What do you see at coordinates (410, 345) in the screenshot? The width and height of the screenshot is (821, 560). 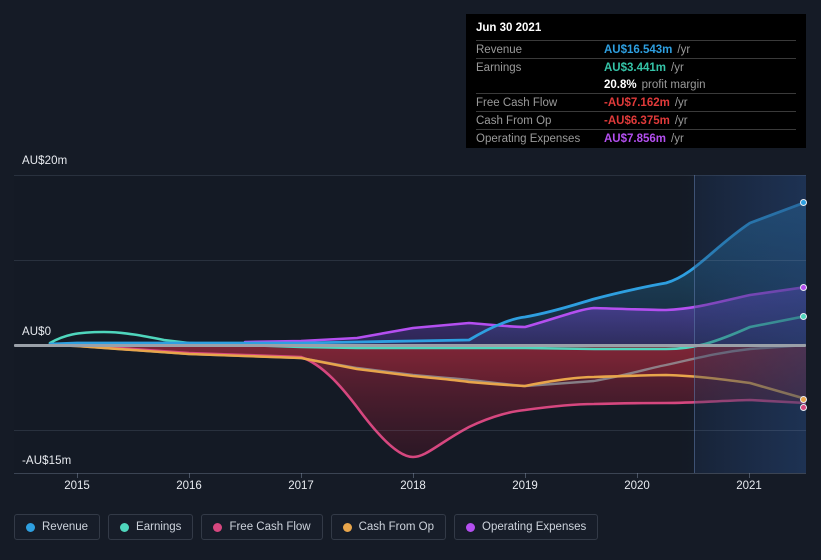 I see `zero-baseline` at bounding box center [410, 345].